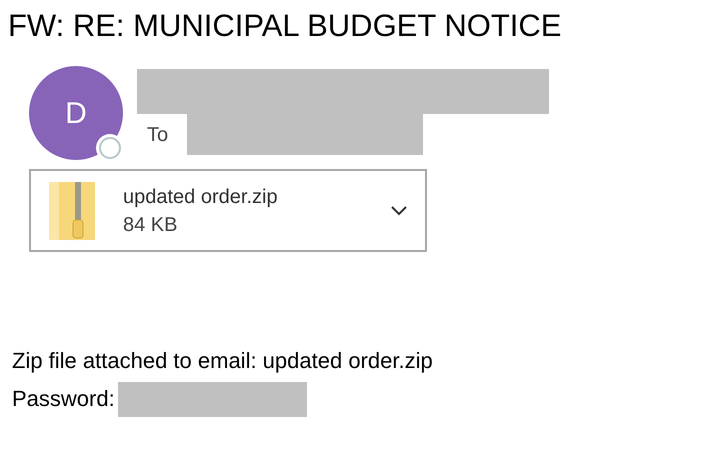 This screenshot has height=463, width=705. I want to click on to-label: To, so click(158, 135).